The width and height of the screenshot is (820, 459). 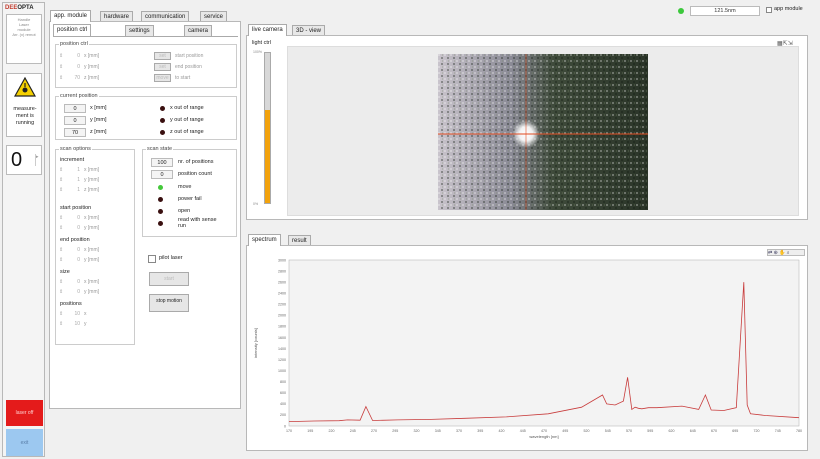 I want to click on x-tick-label: 245, so click(x=353, y=431).